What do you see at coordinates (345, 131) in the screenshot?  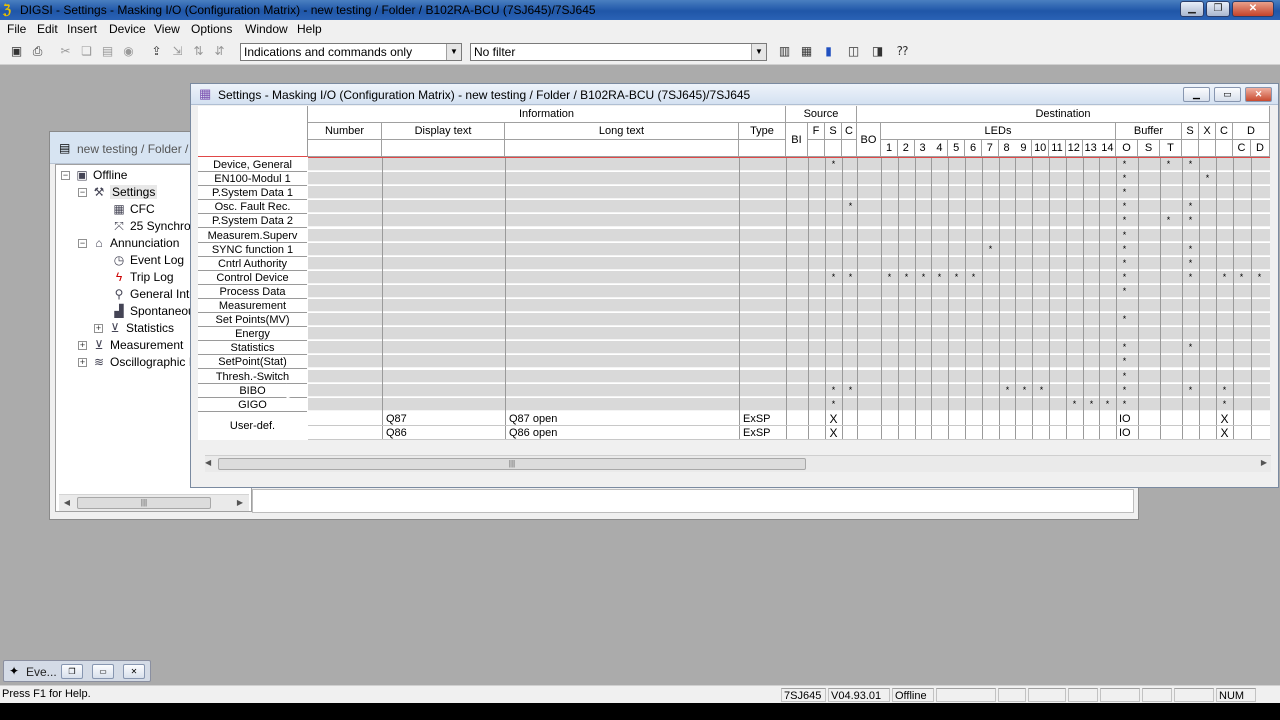 I see `header-number: Number` at bounding box center [345, 131].